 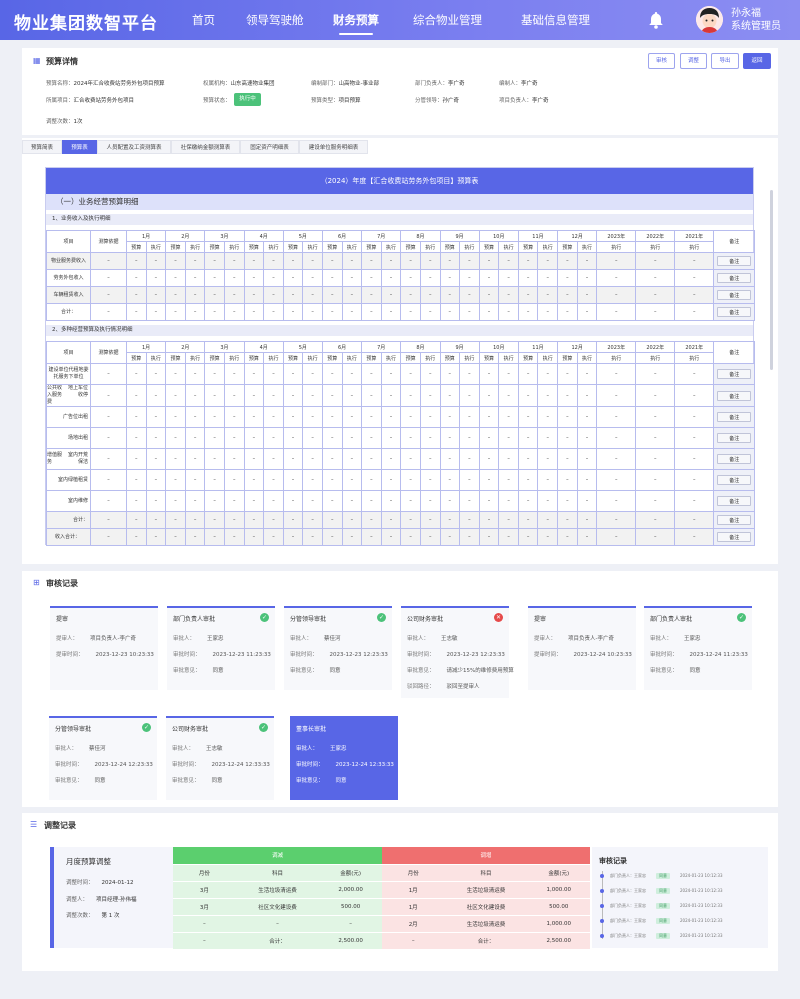 I want to click on nav-finance-budget: 财务预算, so click(x=356, y=23).